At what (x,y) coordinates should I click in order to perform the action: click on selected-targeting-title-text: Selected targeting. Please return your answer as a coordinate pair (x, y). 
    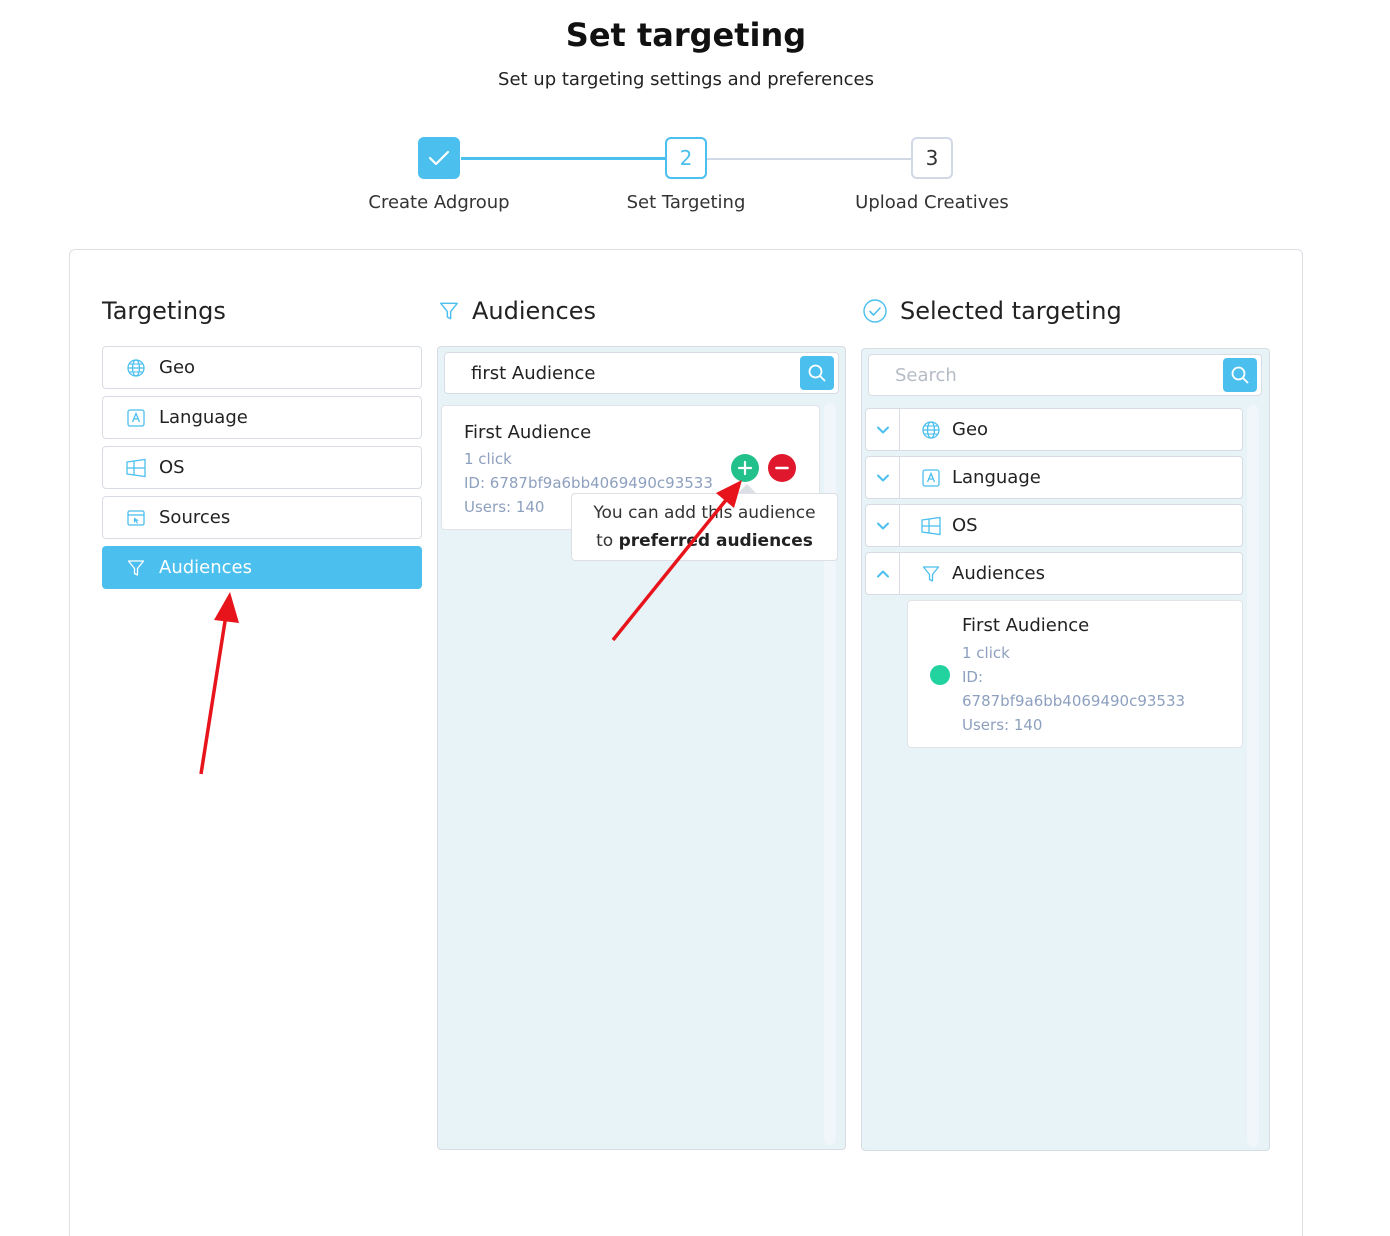
    Looking at the image, I should click on (1011, 311).